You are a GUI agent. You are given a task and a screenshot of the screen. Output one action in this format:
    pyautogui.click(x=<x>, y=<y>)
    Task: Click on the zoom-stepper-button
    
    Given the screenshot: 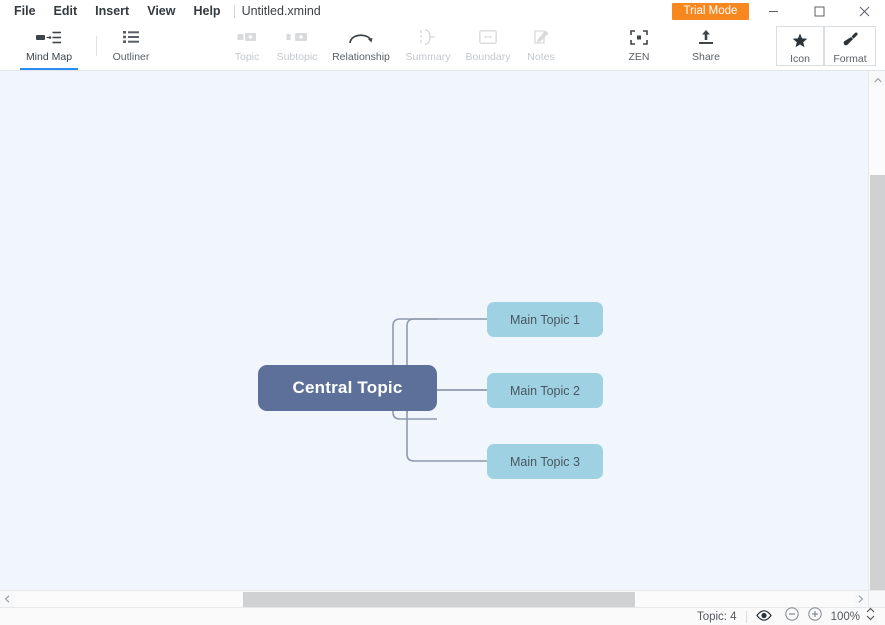 What is the action you would take?
    pyautogui.click(x=870, y=616)
    